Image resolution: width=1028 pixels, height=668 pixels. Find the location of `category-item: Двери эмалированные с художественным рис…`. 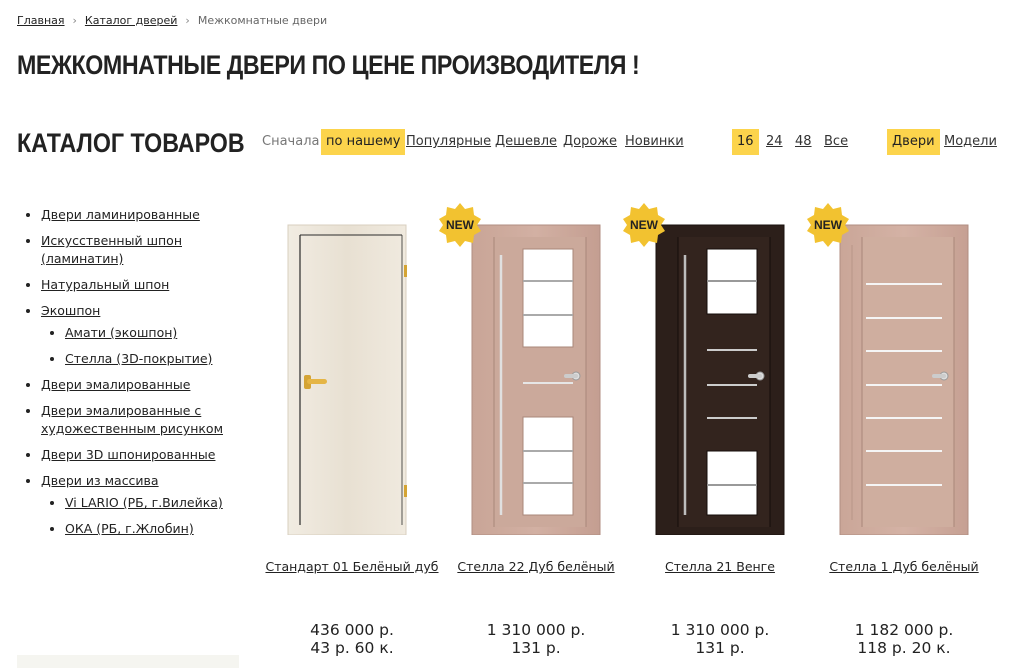

category-item: Двери эмалированные с художественным рис… is located at coordinates (132, 420).